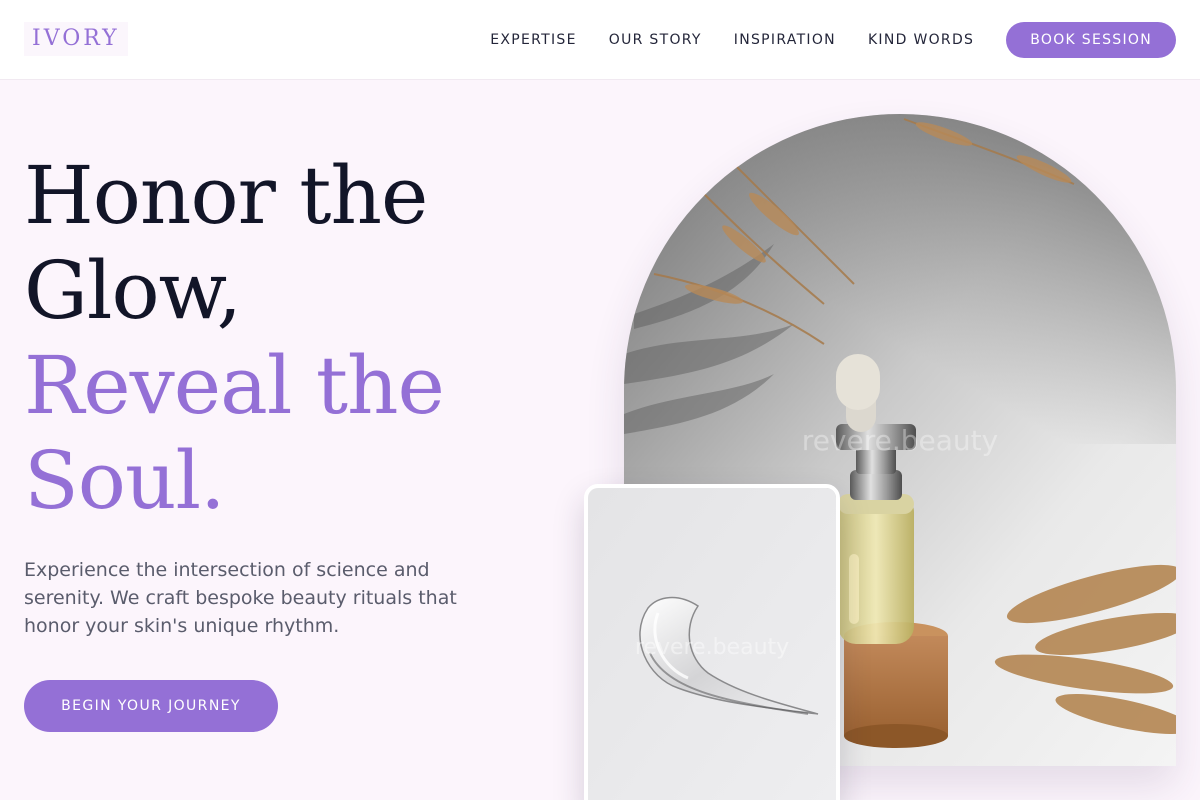 This screenshot has width=1200, height=800. Describe the element at coordinates (785, 40) in the screenshot. I see `nav-inspiration: INSPIRATION` at that location.